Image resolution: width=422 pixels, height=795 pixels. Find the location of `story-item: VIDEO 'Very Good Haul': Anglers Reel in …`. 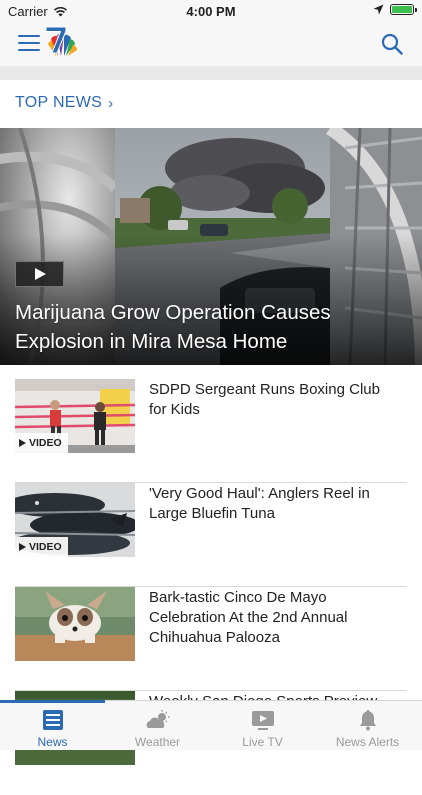

story-item: VIDEO 'Very Good Haul': Anglers Reel in … is located at coordinates (211, 535).